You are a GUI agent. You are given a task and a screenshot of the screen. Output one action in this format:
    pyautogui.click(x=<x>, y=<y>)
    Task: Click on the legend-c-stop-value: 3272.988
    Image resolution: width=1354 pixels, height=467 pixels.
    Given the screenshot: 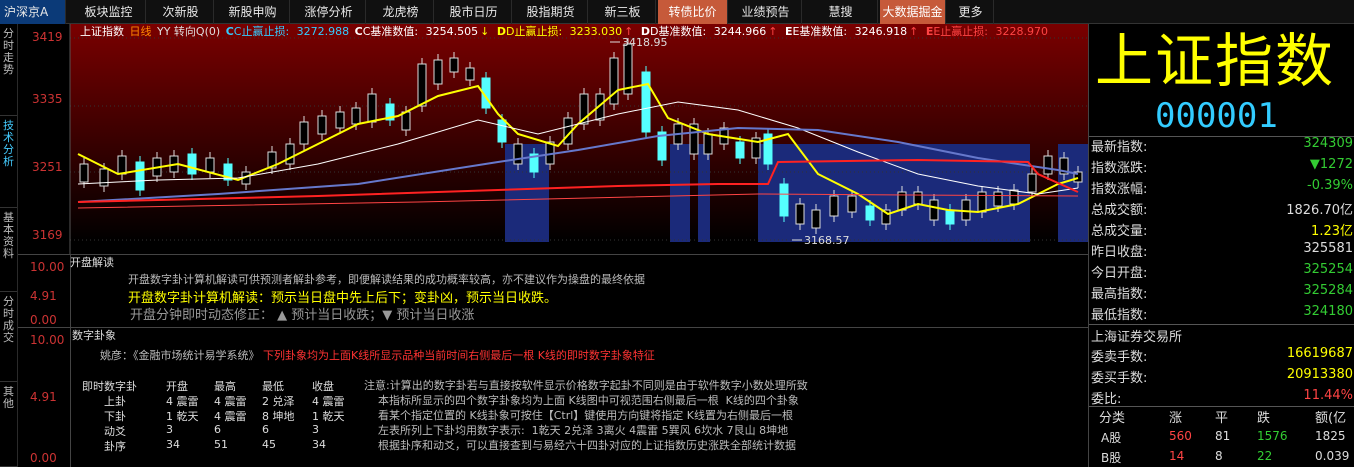 What is the action you would take?
    pyautogui.click(x=323, y=31)
    